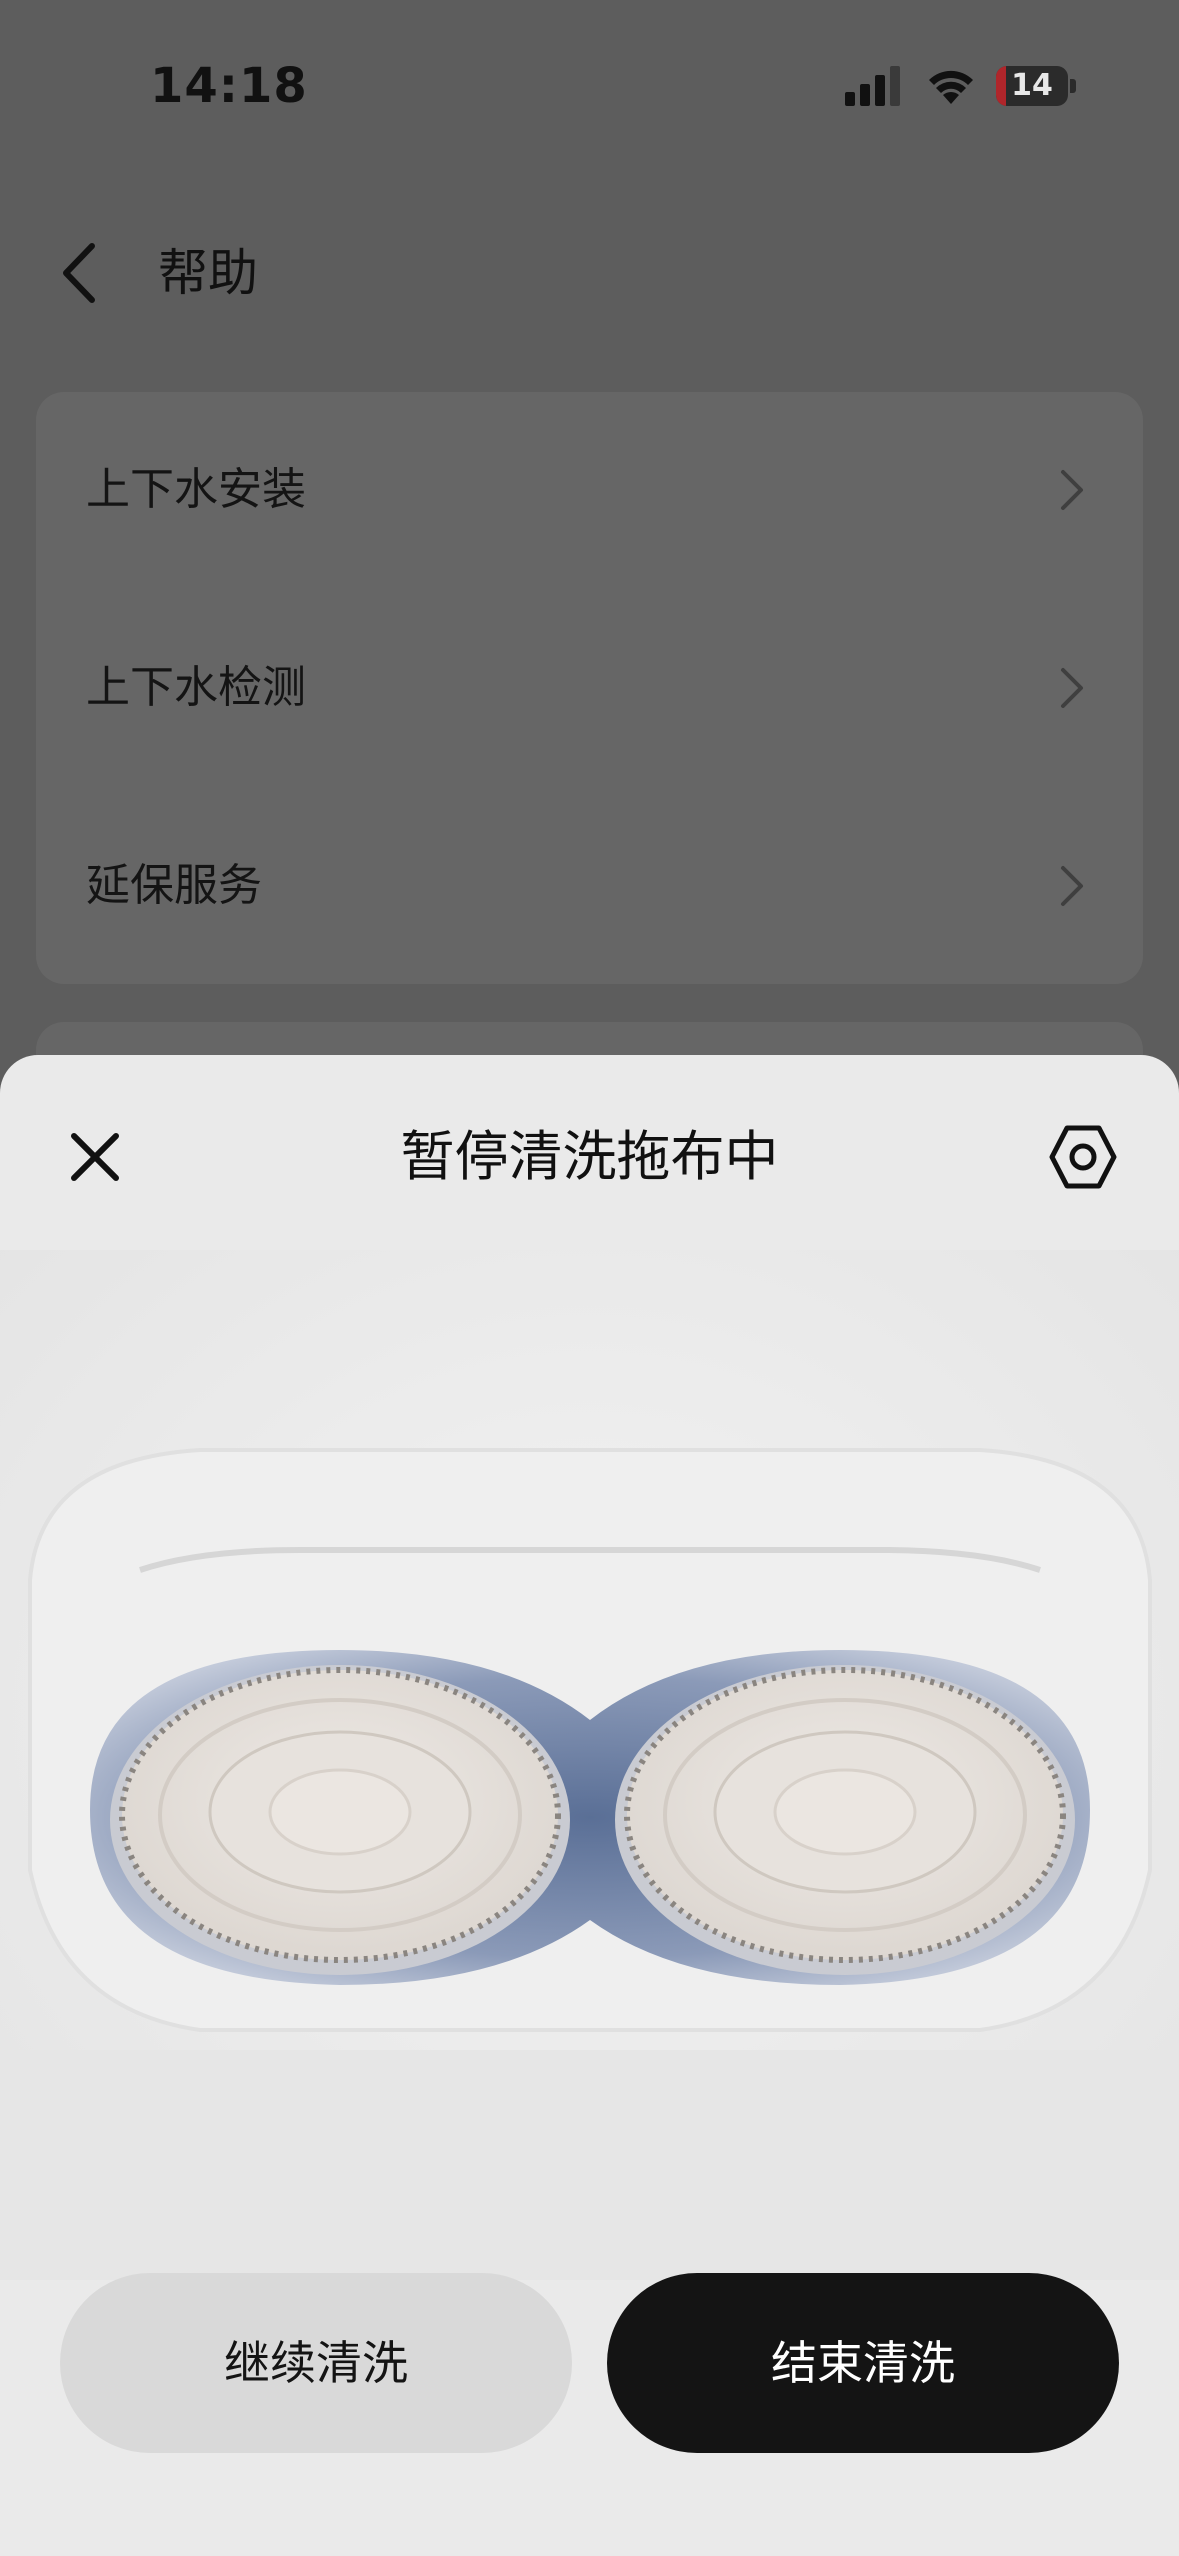 This screenshot has height=2556, width=1179. Describe the element at coordinates (589, 886) in the screenshot. I see `menu-item-warranty: 延保服务` at that location.